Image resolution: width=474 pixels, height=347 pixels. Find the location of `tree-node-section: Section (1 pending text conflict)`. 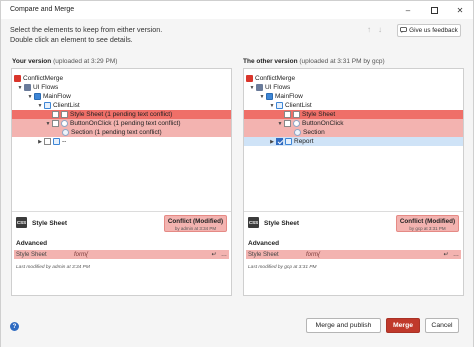

tree-node-section: Section (1 pending text conflict) is located at coordinates (121, 132).